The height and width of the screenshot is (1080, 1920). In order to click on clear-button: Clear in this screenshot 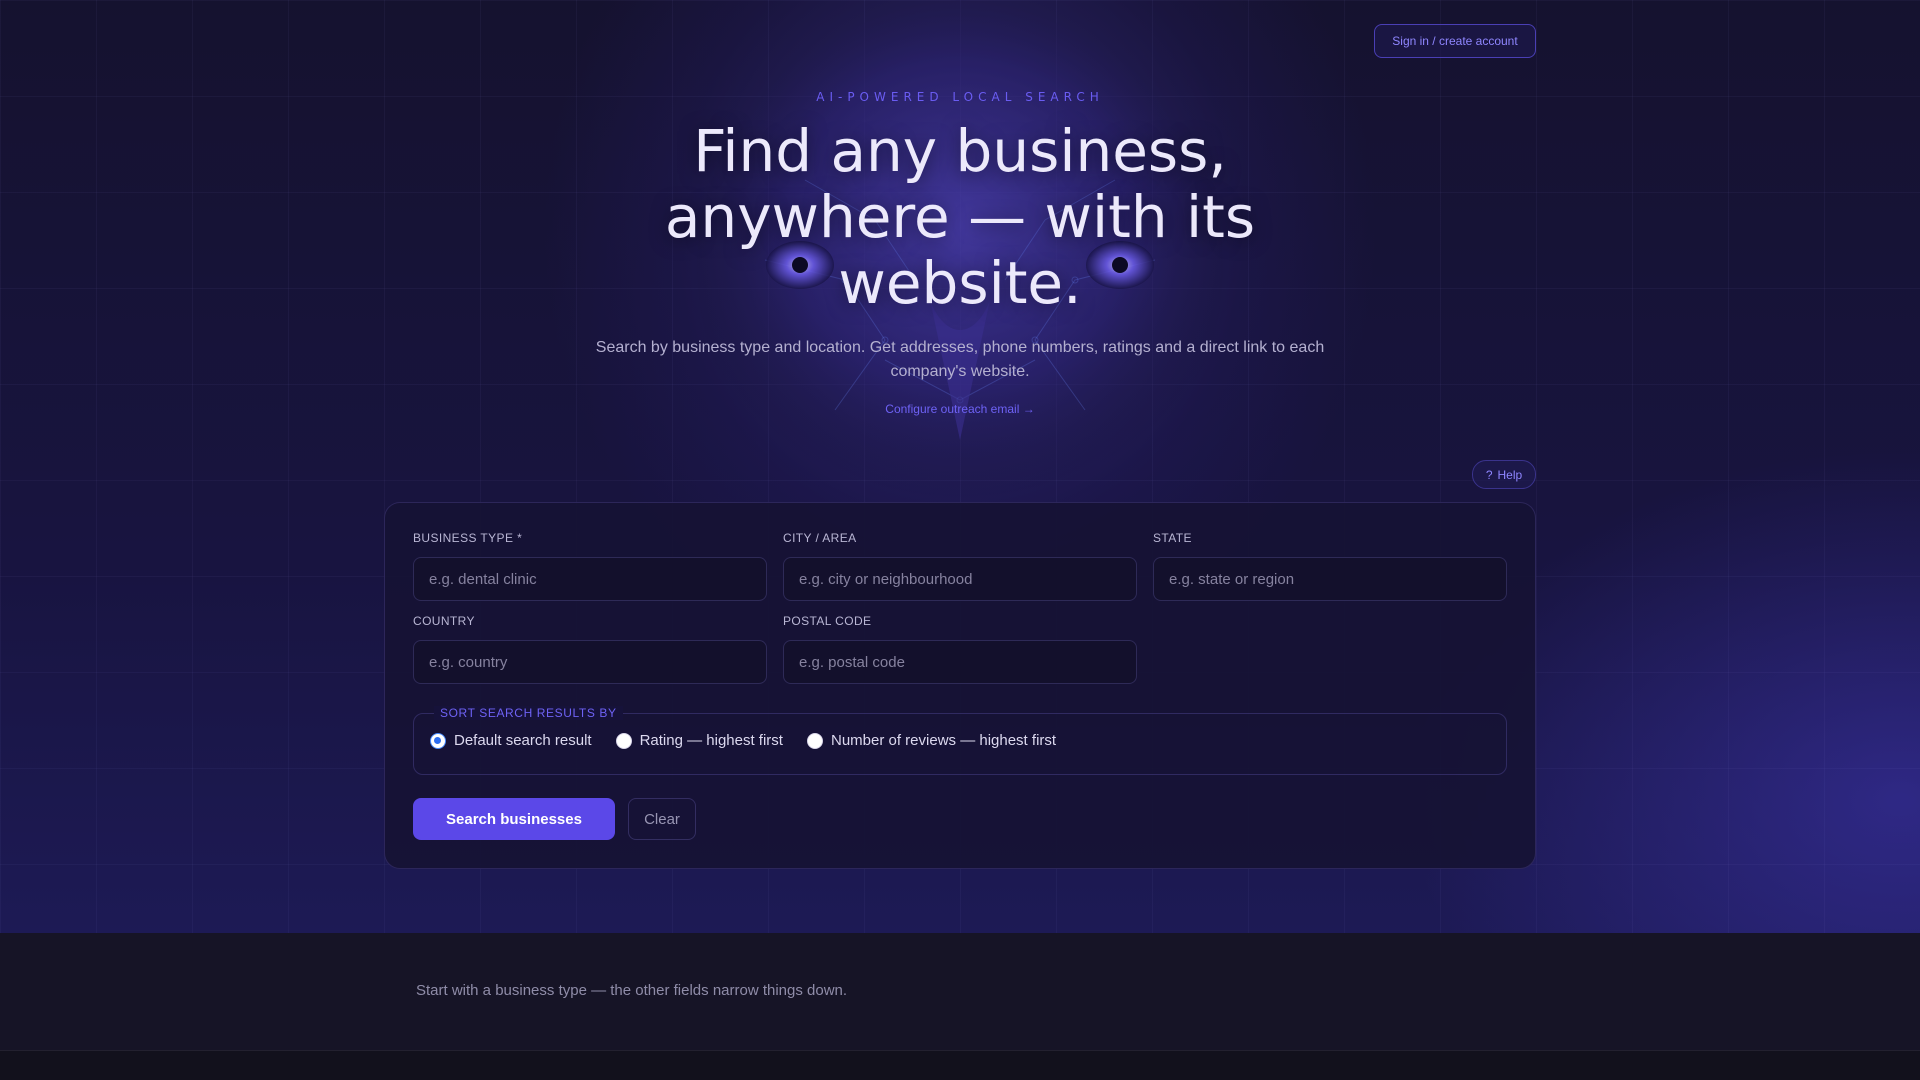, I will do `click(662, 819)`.